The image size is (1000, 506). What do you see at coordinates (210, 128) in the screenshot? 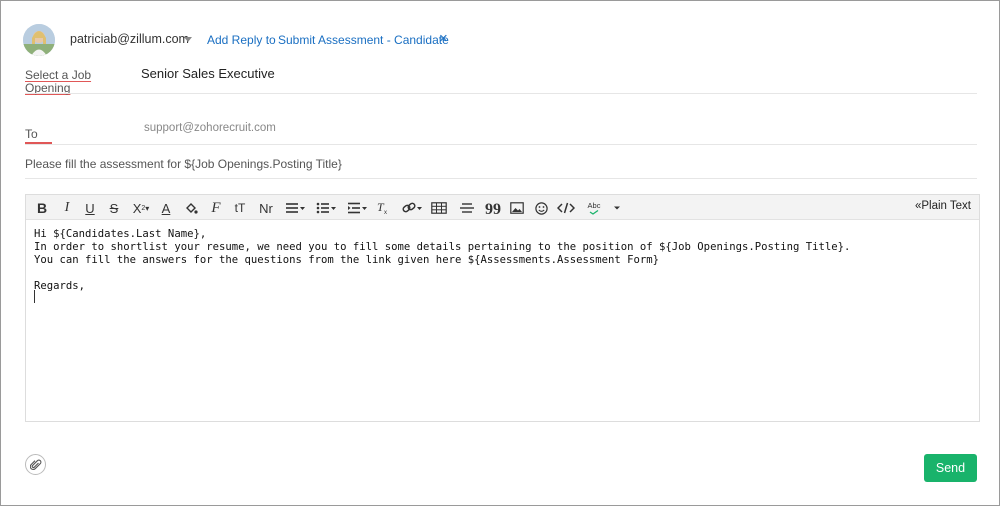
I see `to-field: support@zohorecruit.com` at bounding box center [210, 128].